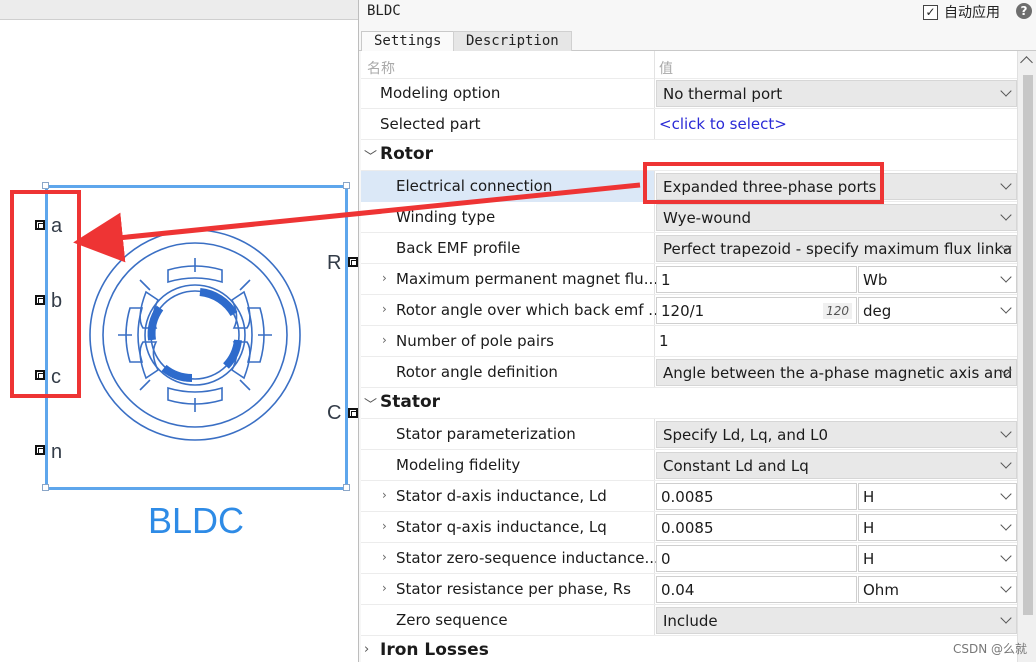 This screenshot has height=662, width=1036. I want to click on zero-sequence-dropdown: Include, so click(836, 620).